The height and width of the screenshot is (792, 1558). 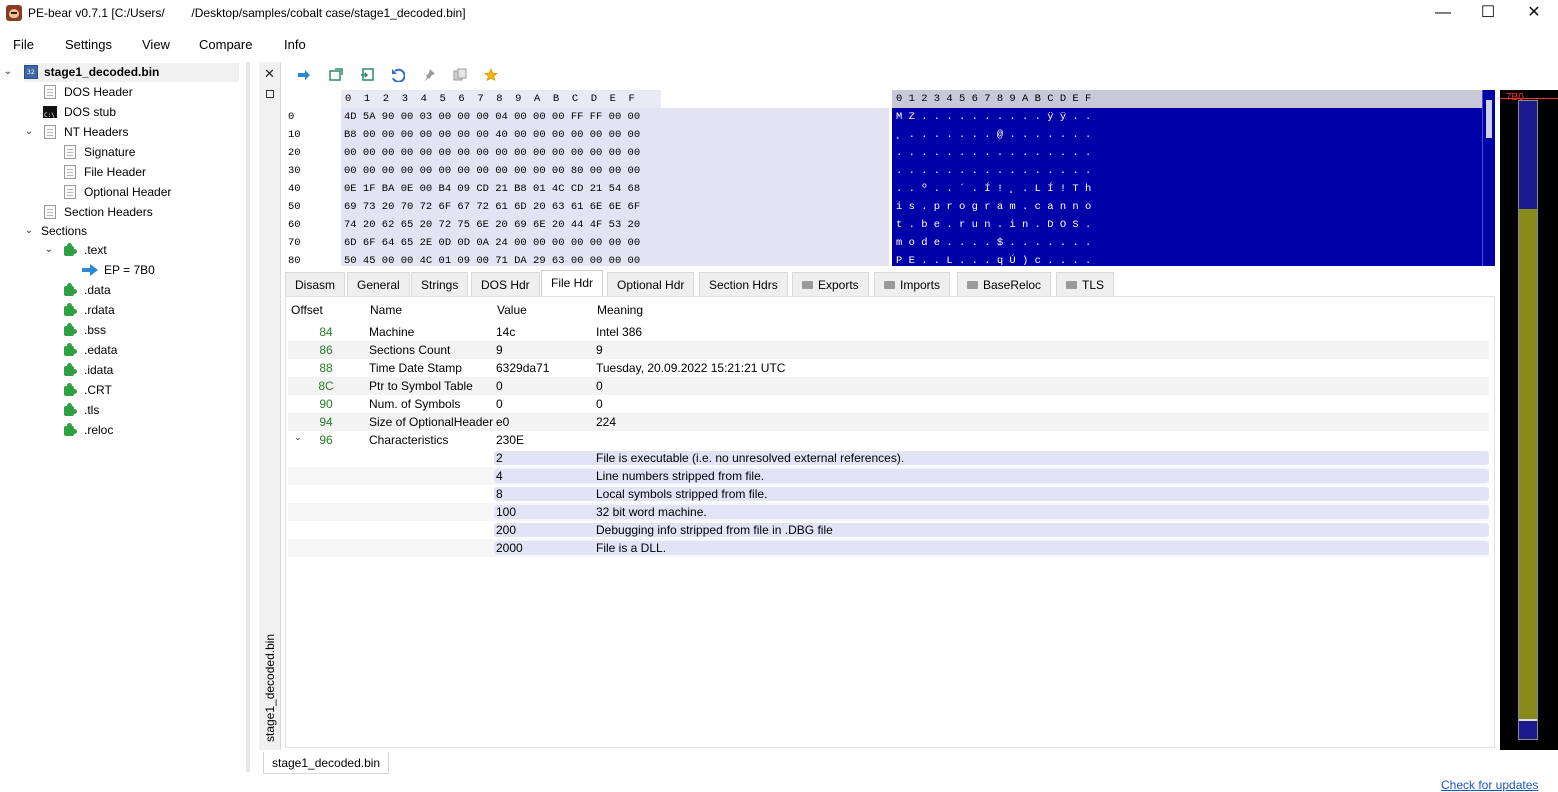 I want to click on ascii-row-text: P E . . L . . . q Ú ) c . . . ., so click(x=993, y=259).